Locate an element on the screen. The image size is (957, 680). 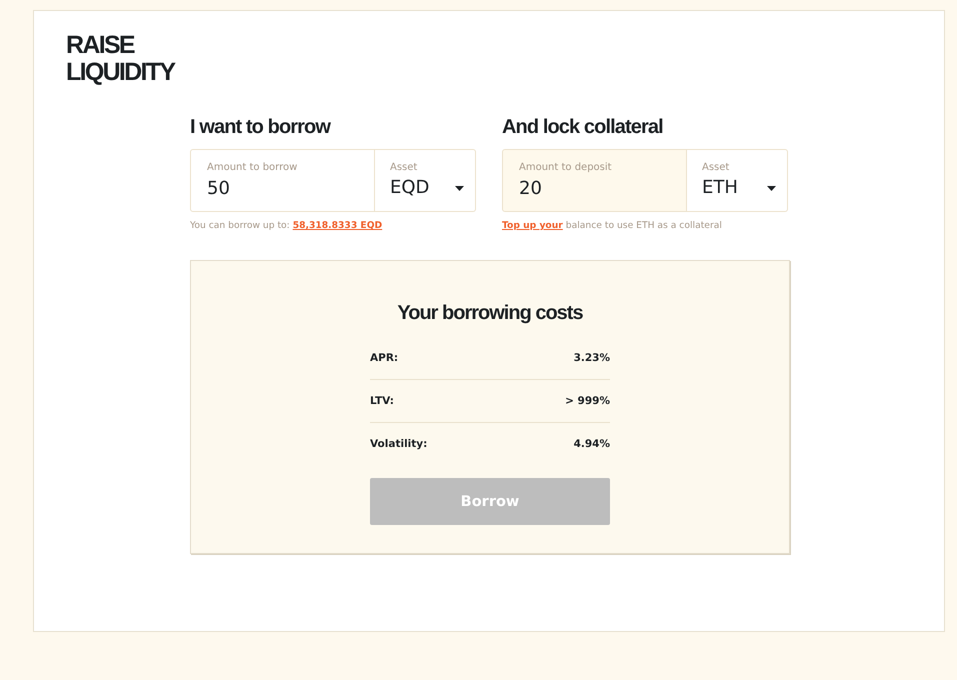
asset-select: Asset ETH is located at coordinates (737, 180).